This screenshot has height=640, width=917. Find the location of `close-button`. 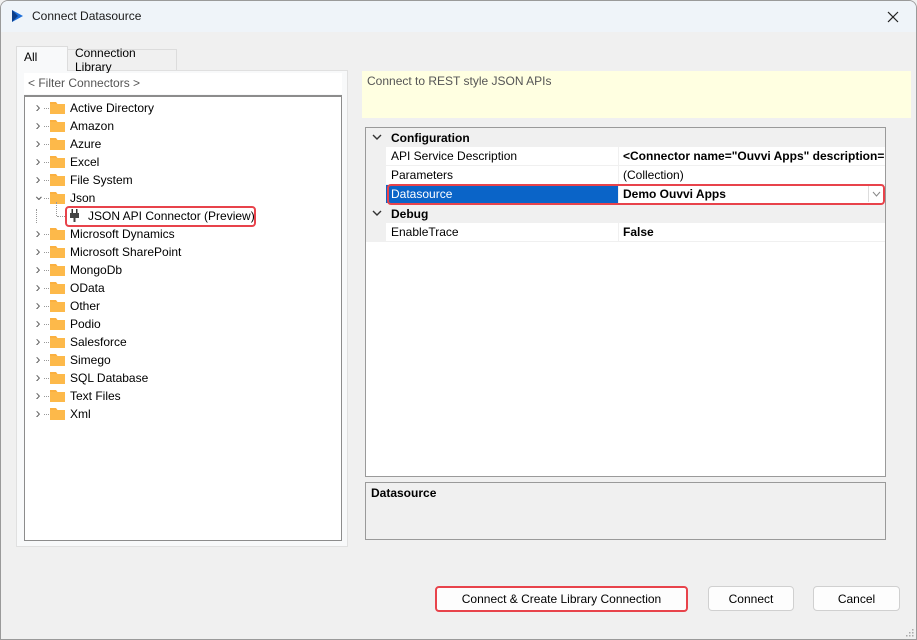

close-button is located at coordinates (893, 16).